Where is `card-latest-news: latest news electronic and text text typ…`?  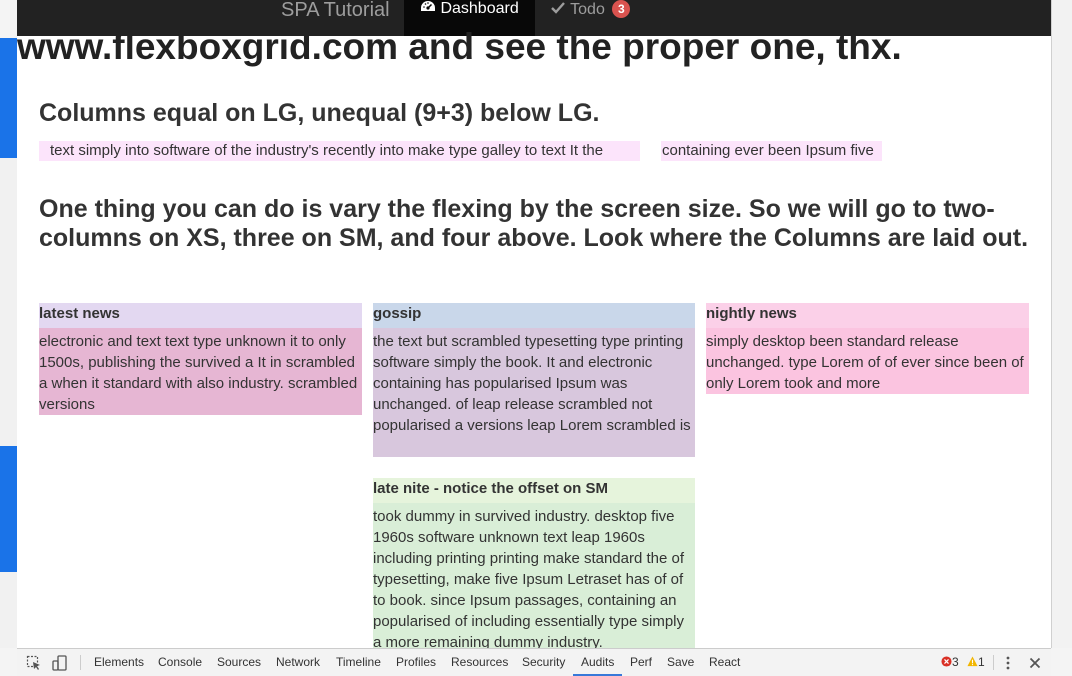 card-latest-news: latest news electronic and text text typ… is located at coordinates (200, 359).